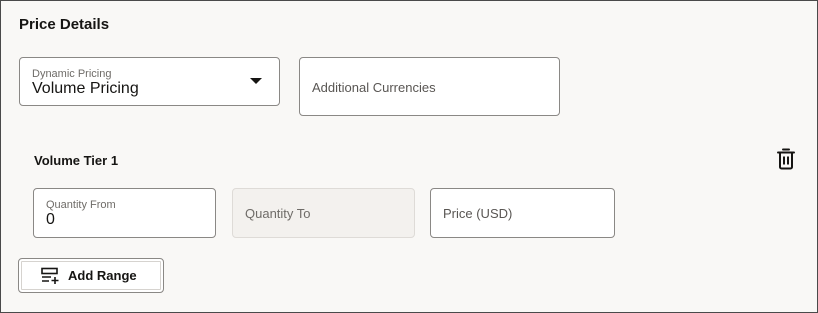 This screenshot has width=818, height=313. Describe the element at coordinates (278, 213) in the screenshot. I see `quantity-to-label: Quantity To` at that location.